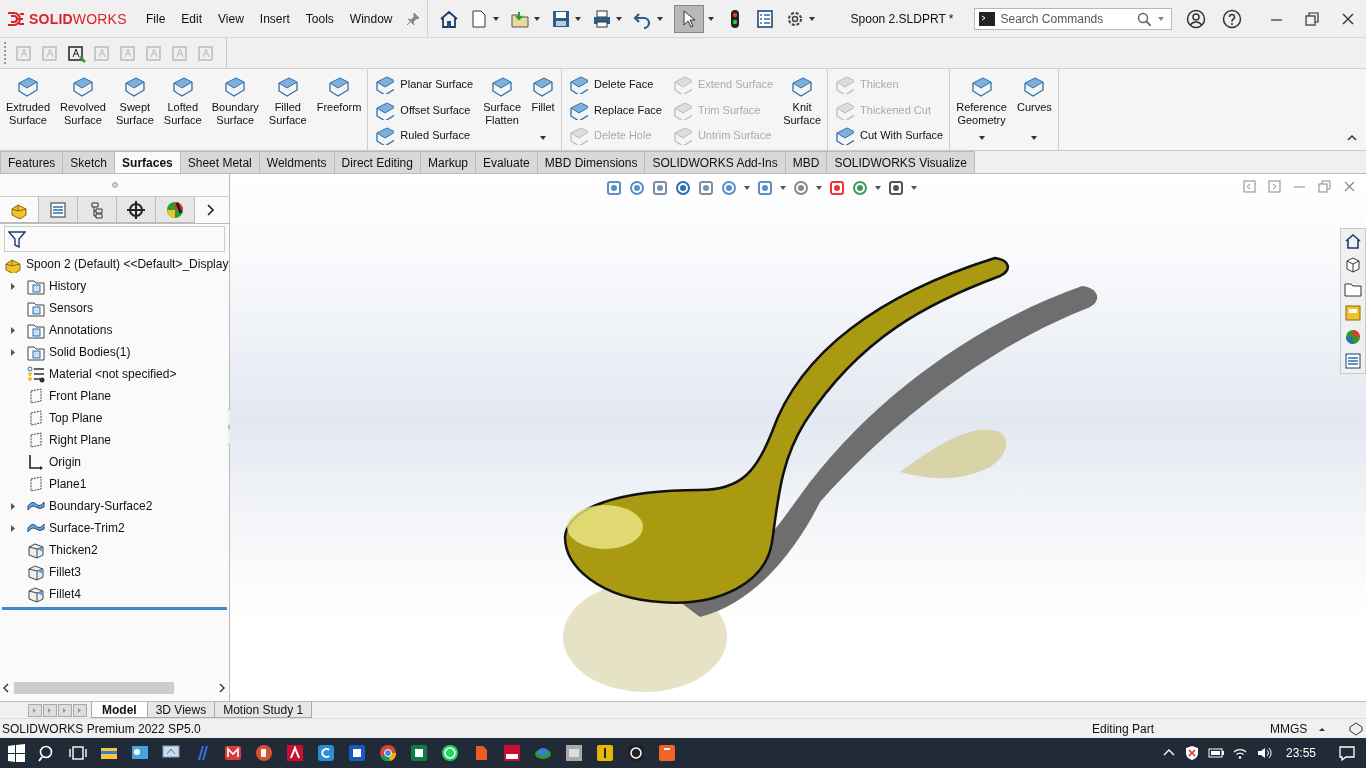  I want to click on ribbon-button: Lofted Surface, so click(182, 101).